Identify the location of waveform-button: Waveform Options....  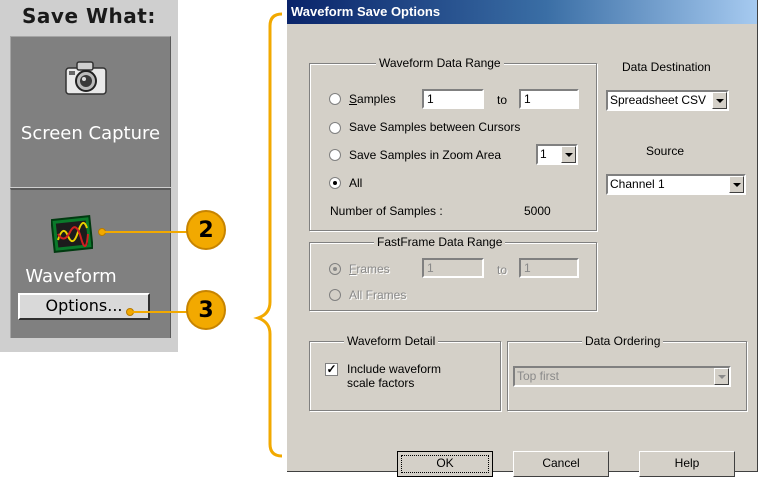
(90, 263).